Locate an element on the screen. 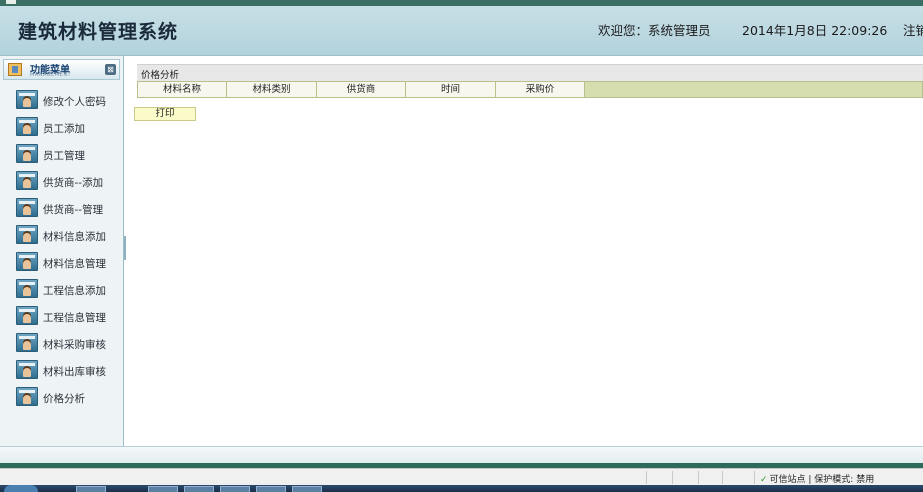 Image resolution: width=923 pixels, height=492 pixels. panel-title: 价格分析 is located at coordinates (160, 75).